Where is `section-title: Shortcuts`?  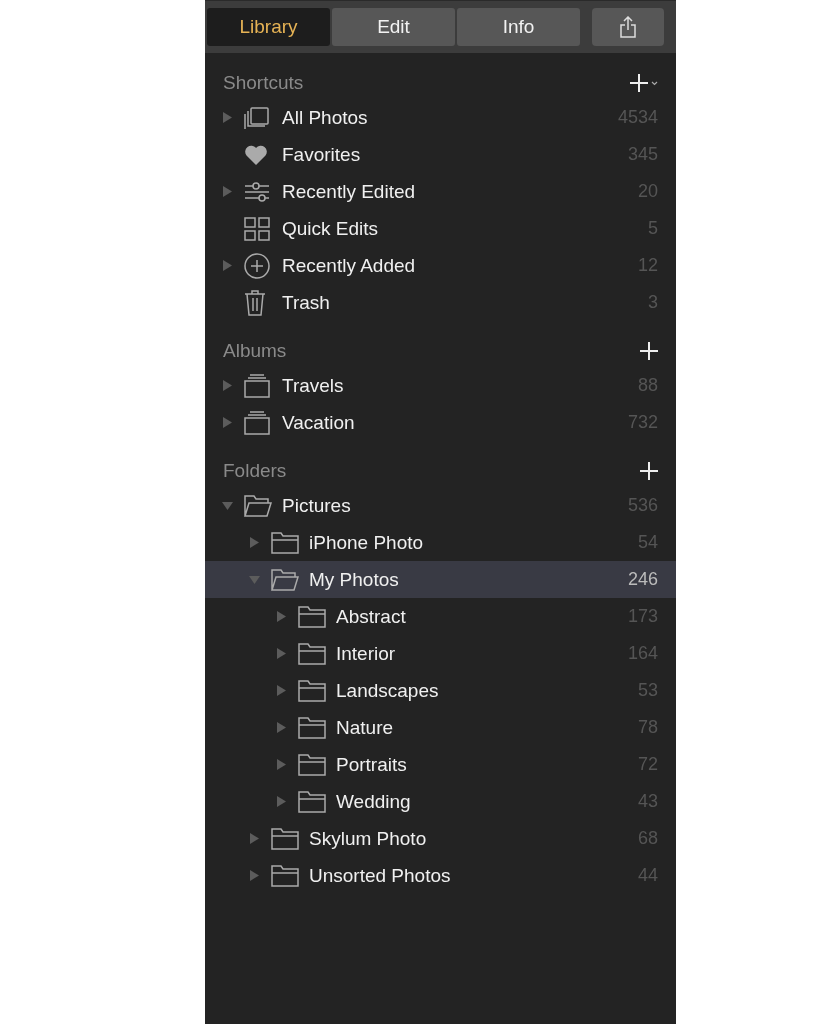 section-title: Shortcuts is located at coordinates (263, 83).